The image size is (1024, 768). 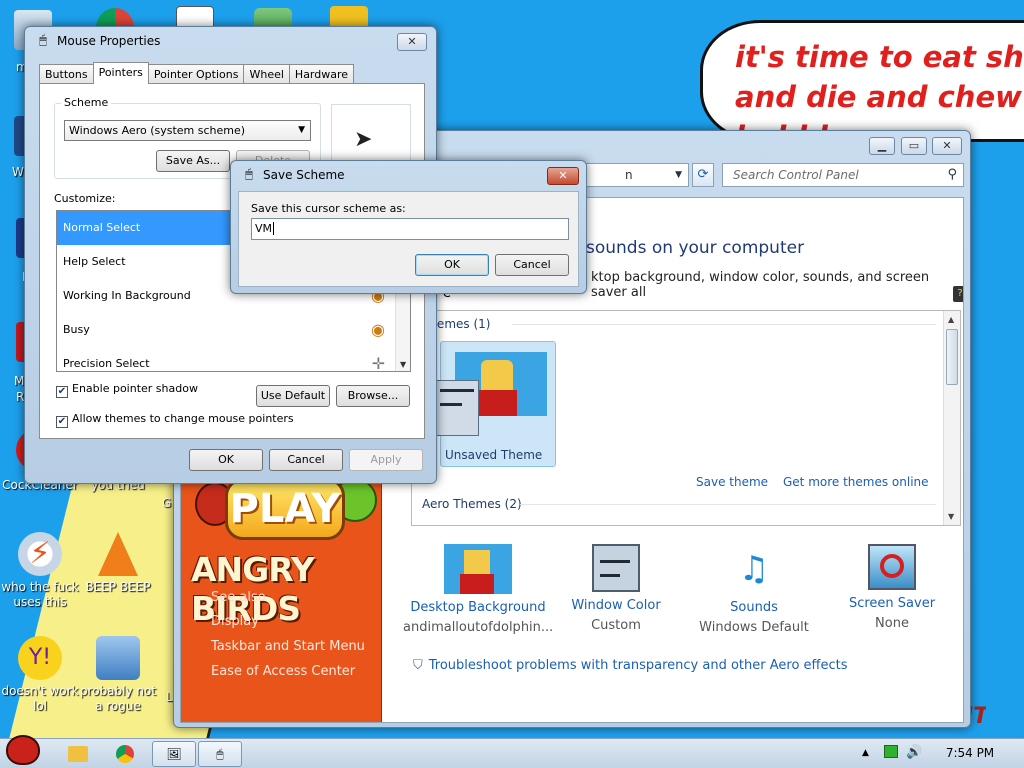 I want to click on desktop-icon-label: doesn't work lol, so click(x=40, y=698).